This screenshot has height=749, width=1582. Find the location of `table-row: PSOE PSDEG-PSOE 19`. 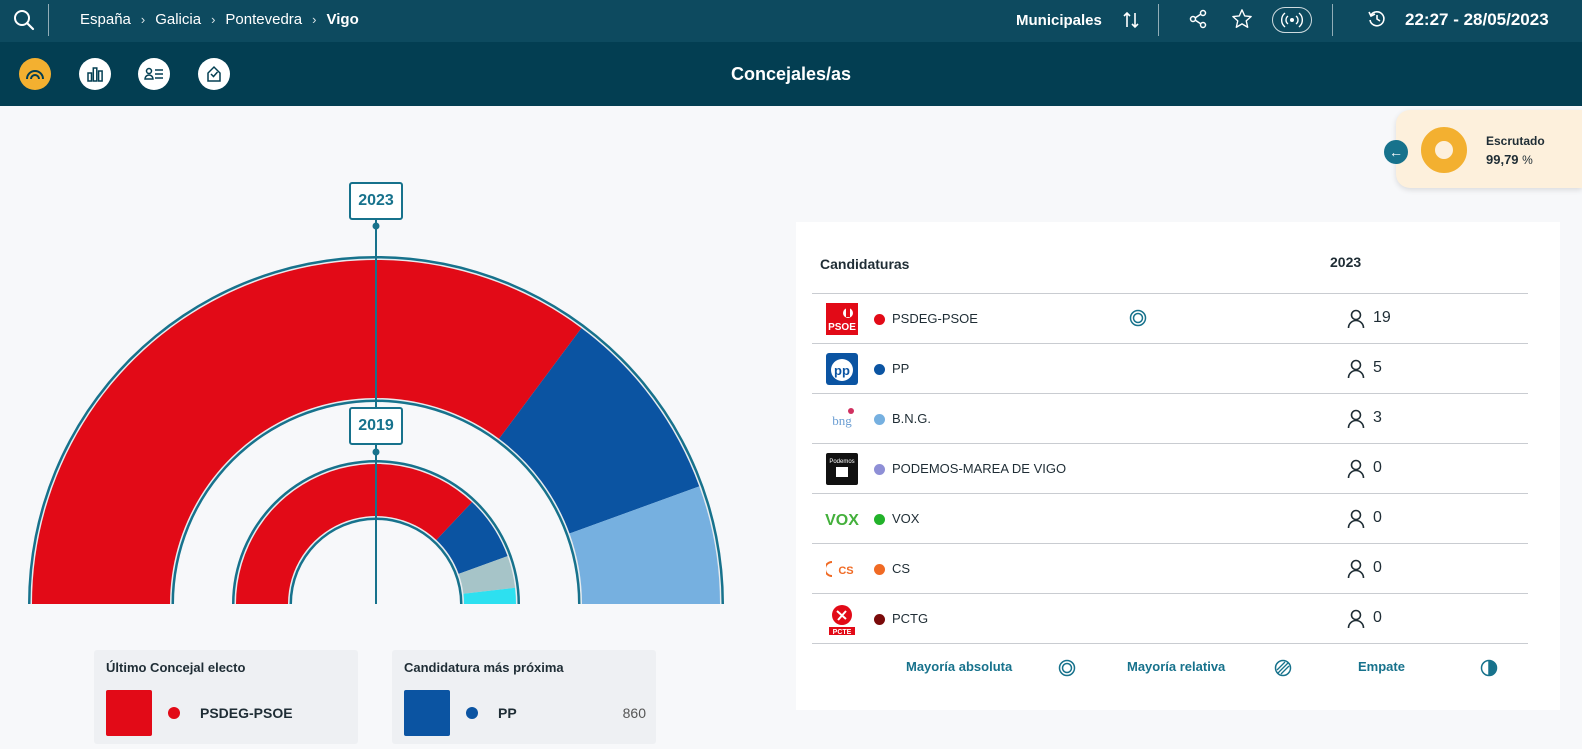

table-row: PSOE PSDEG-PSOE 19 is located at coordinates (1170, 318).